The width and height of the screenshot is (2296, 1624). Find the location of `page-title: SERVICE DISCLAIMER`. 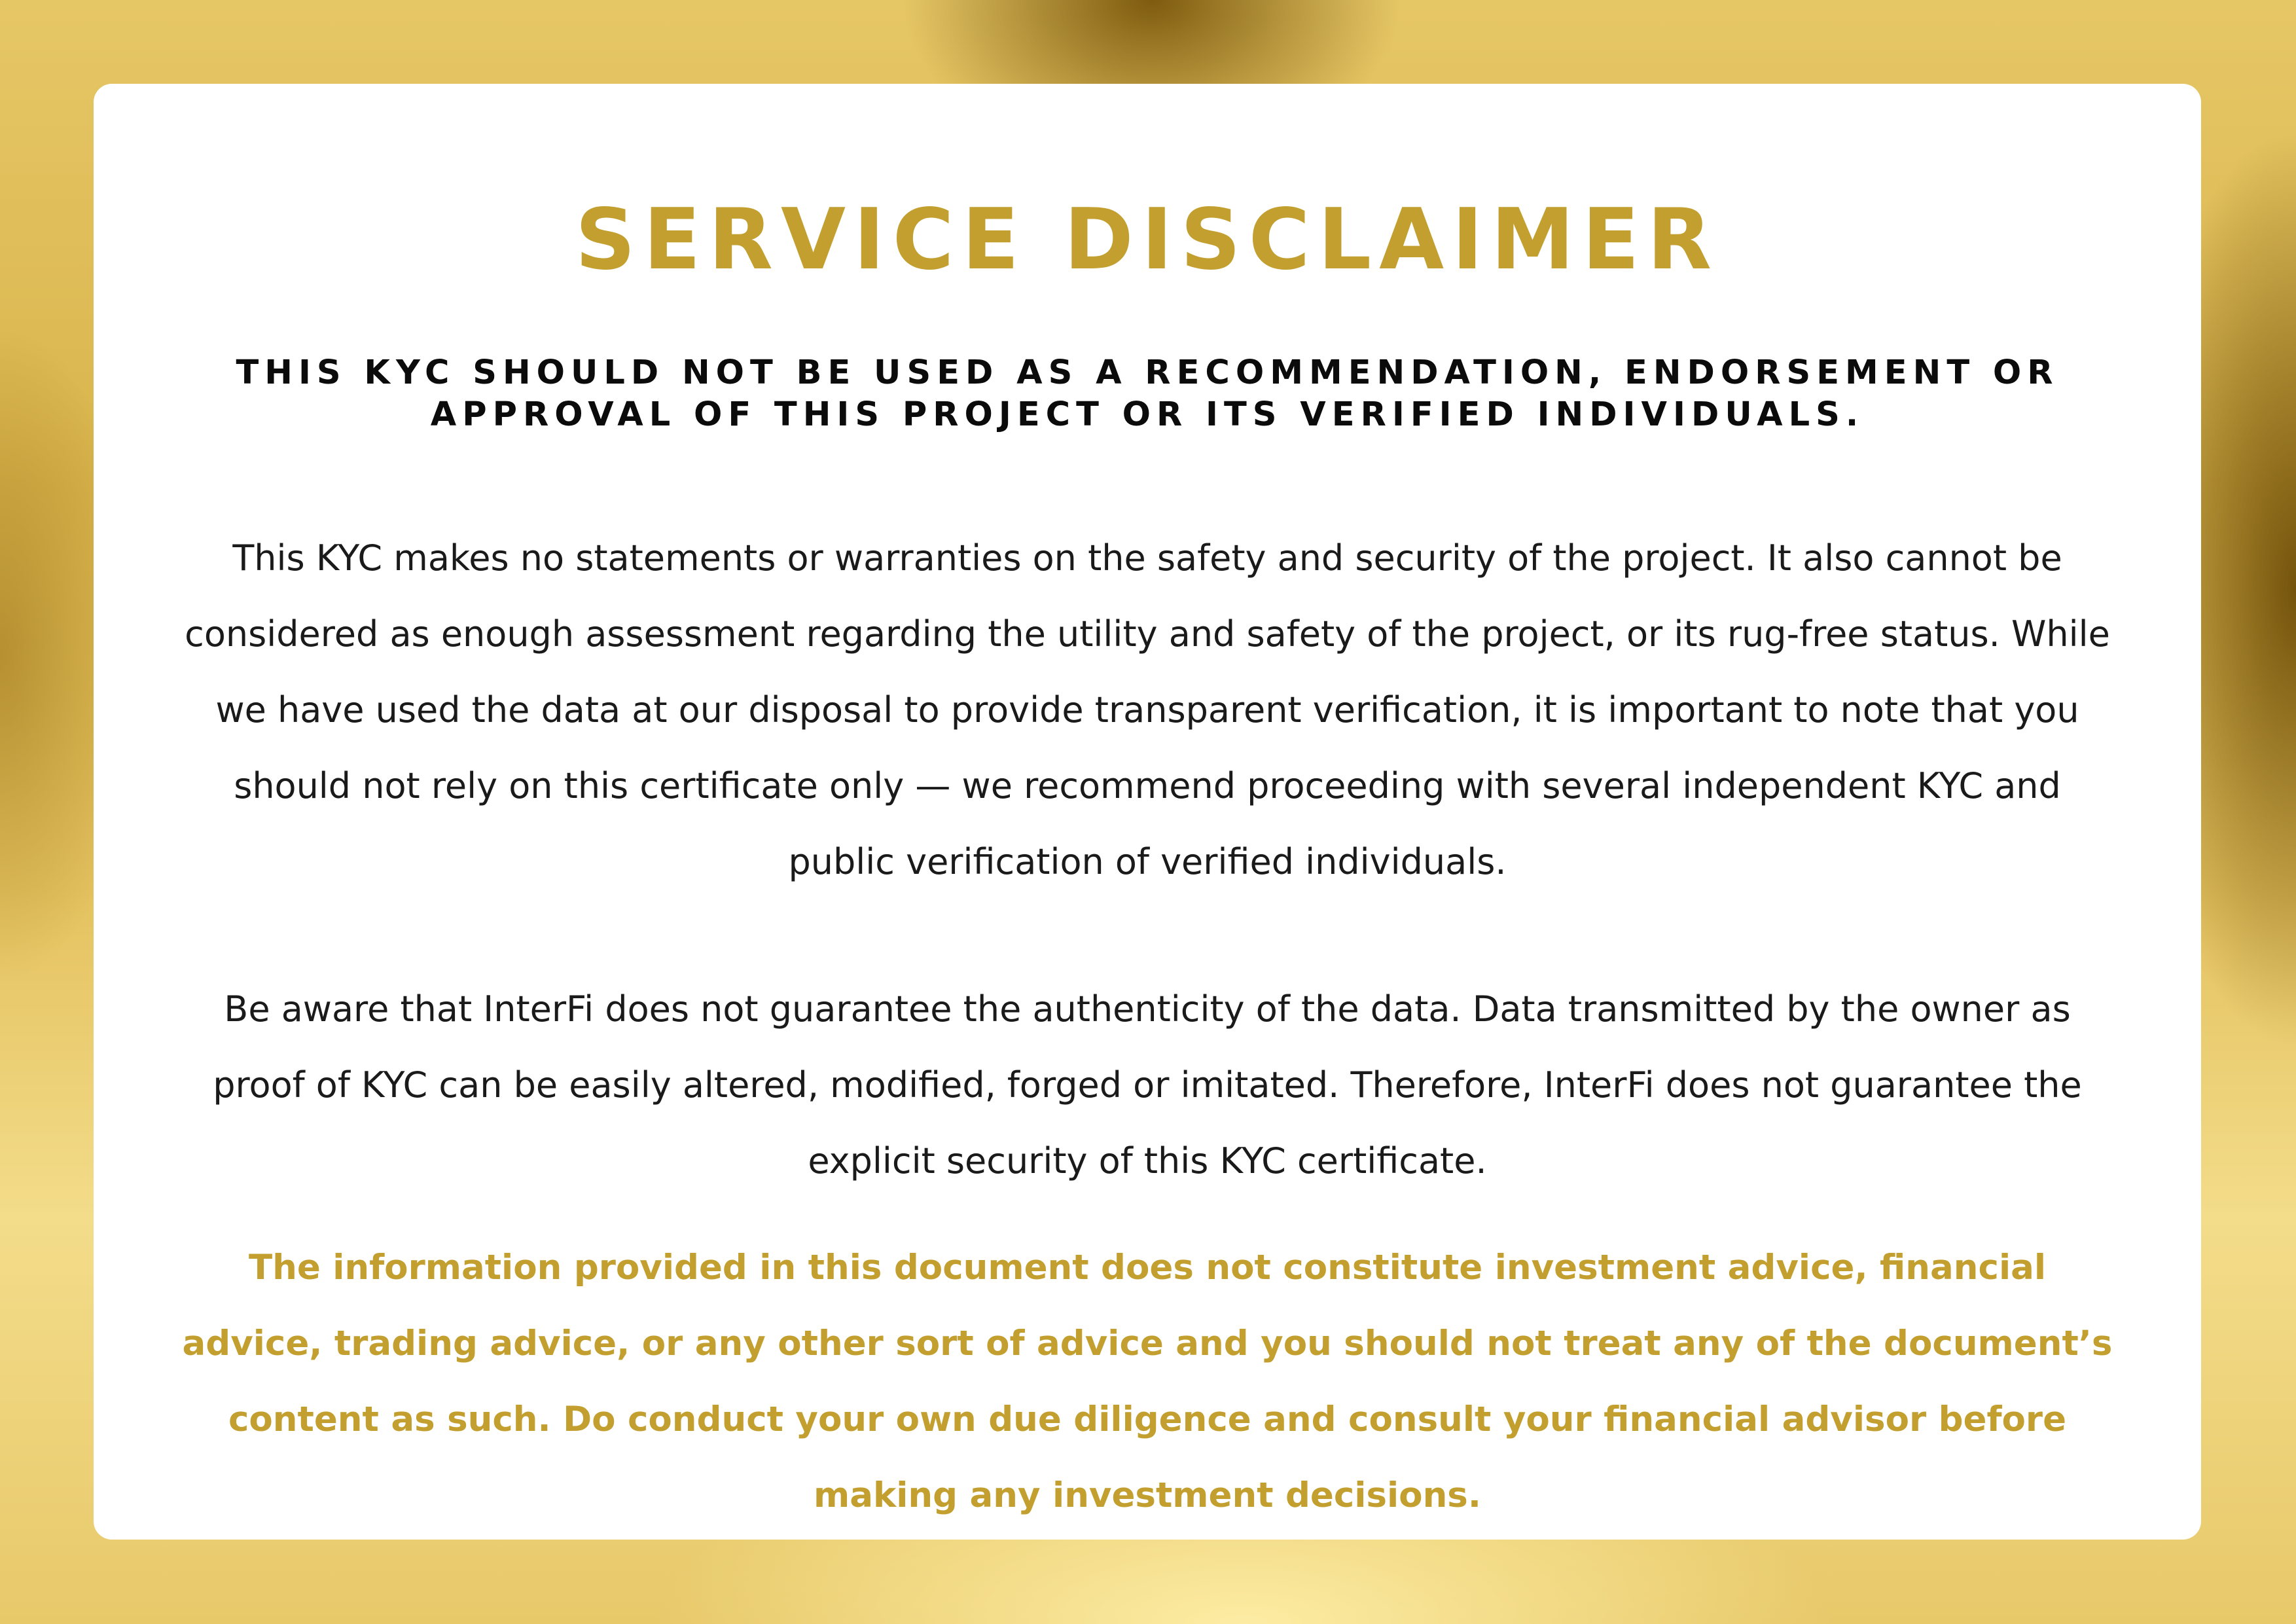

page-title: SERVICE DISCLAIMER is located at coordinates (1147, 240).